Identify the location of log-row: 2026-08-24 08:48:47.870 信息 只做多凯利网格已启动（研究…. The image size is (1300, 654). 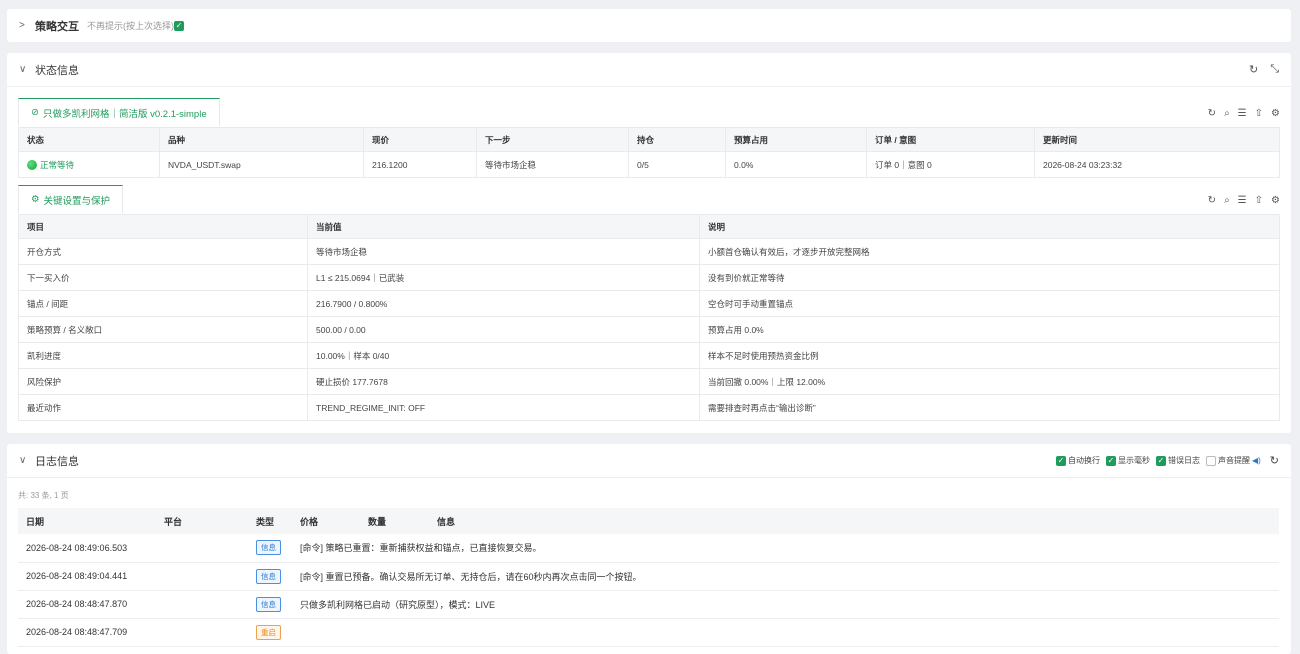
(648, 604).